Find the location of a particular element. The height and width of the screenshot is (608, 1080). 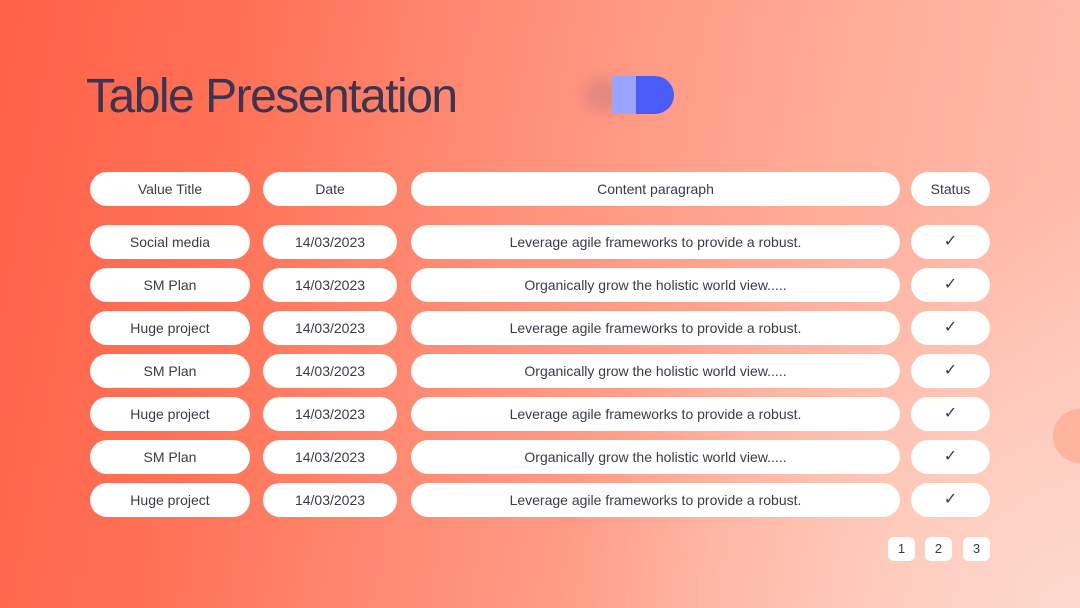

header-content-paragraph: Content paragraph is located at coordinates (655, 189).